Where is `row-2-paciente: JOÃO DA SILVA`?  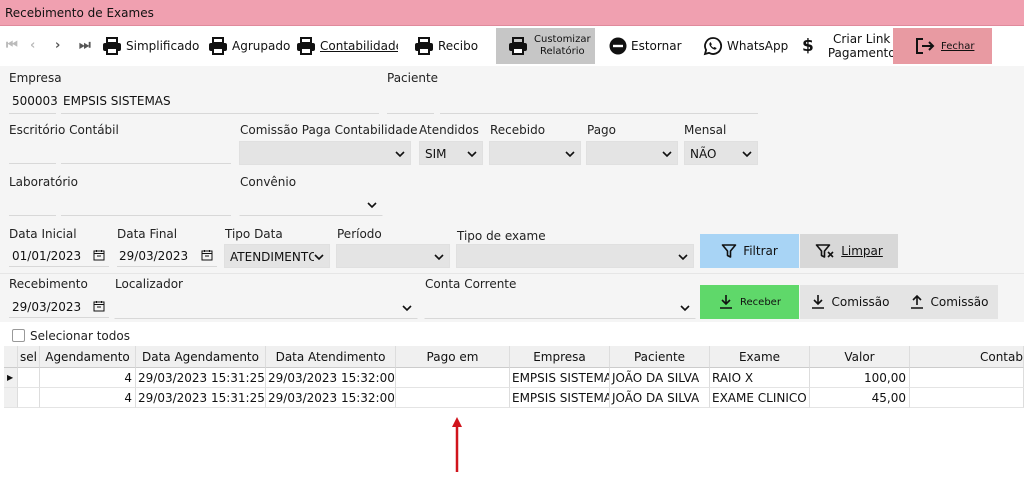 row-2-paciente: JOÃO DA SILVA is located at coordinates (660, 398).